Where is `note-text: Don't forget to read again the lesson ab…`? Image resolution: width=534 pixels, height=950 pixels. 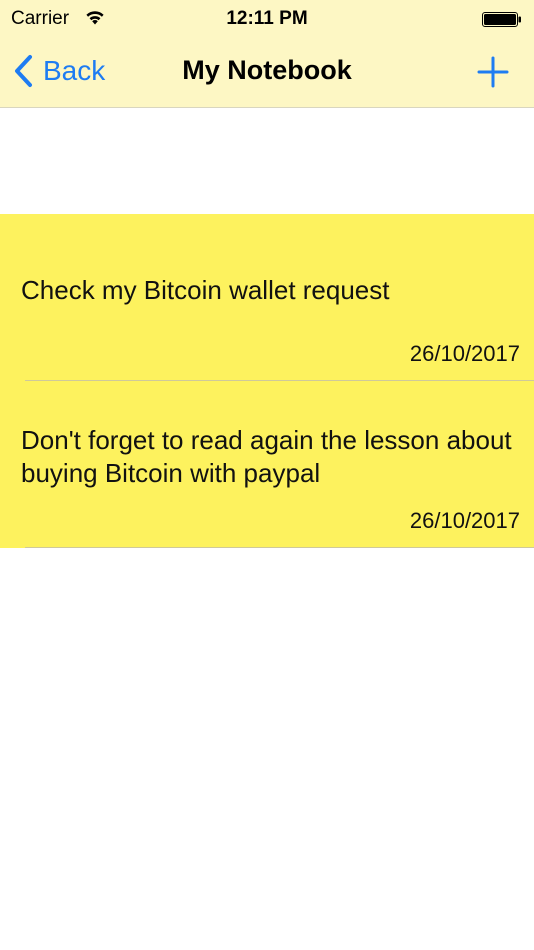
note-text: Don't forget to read again the lesson ab… is located at coordinates (266, 456).